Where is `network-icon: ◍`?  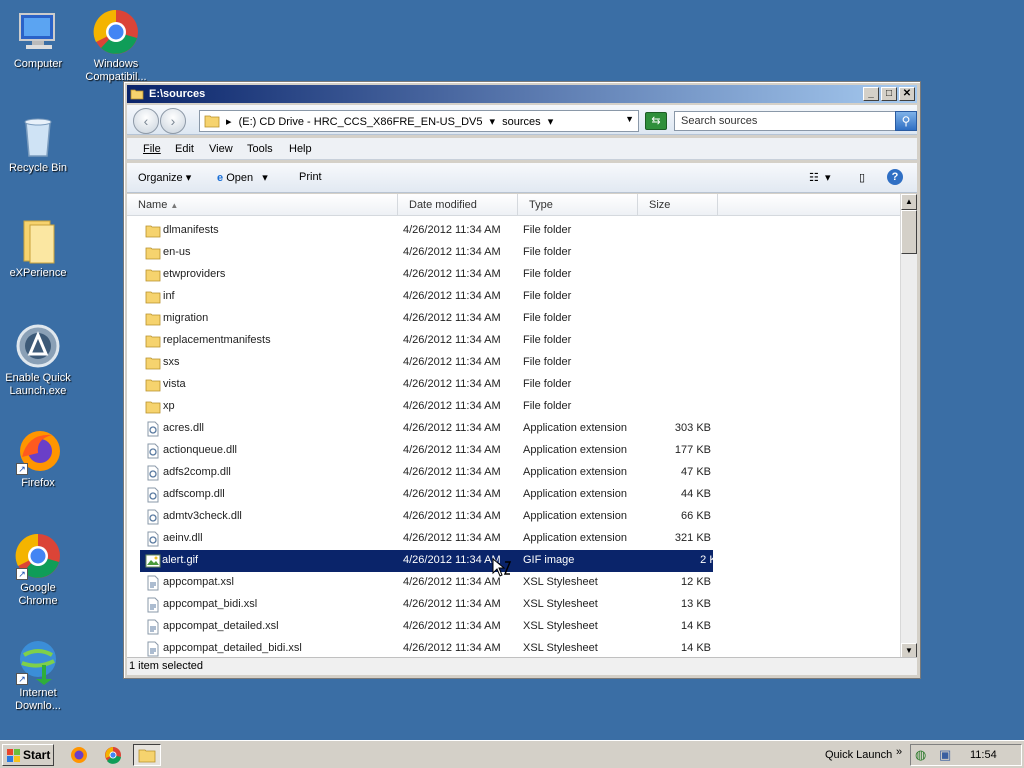
network-icon: ◍ is located at coordinates (920, 755).